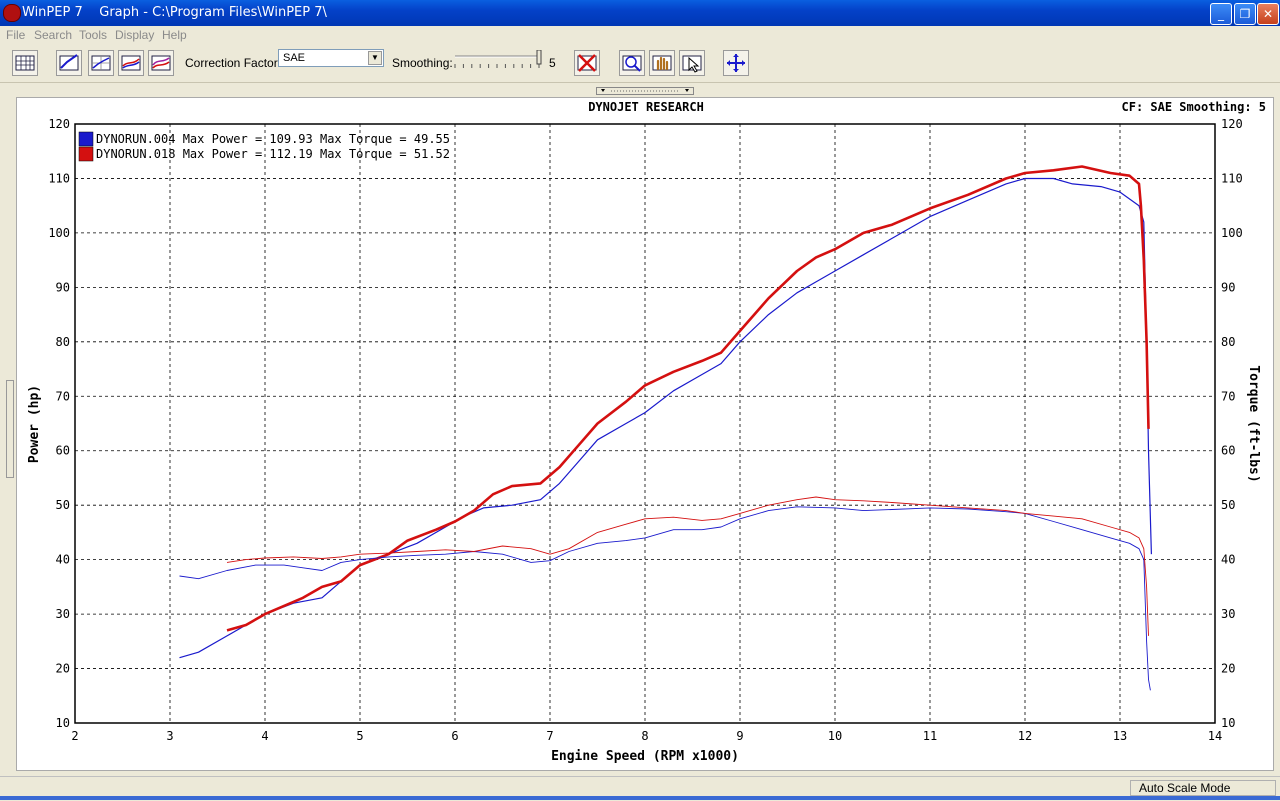  Describe the element at coordinates (645, 756) in the screenshot. I see `x-axis-label: Engine Speed (RPM x1000)` at that location.